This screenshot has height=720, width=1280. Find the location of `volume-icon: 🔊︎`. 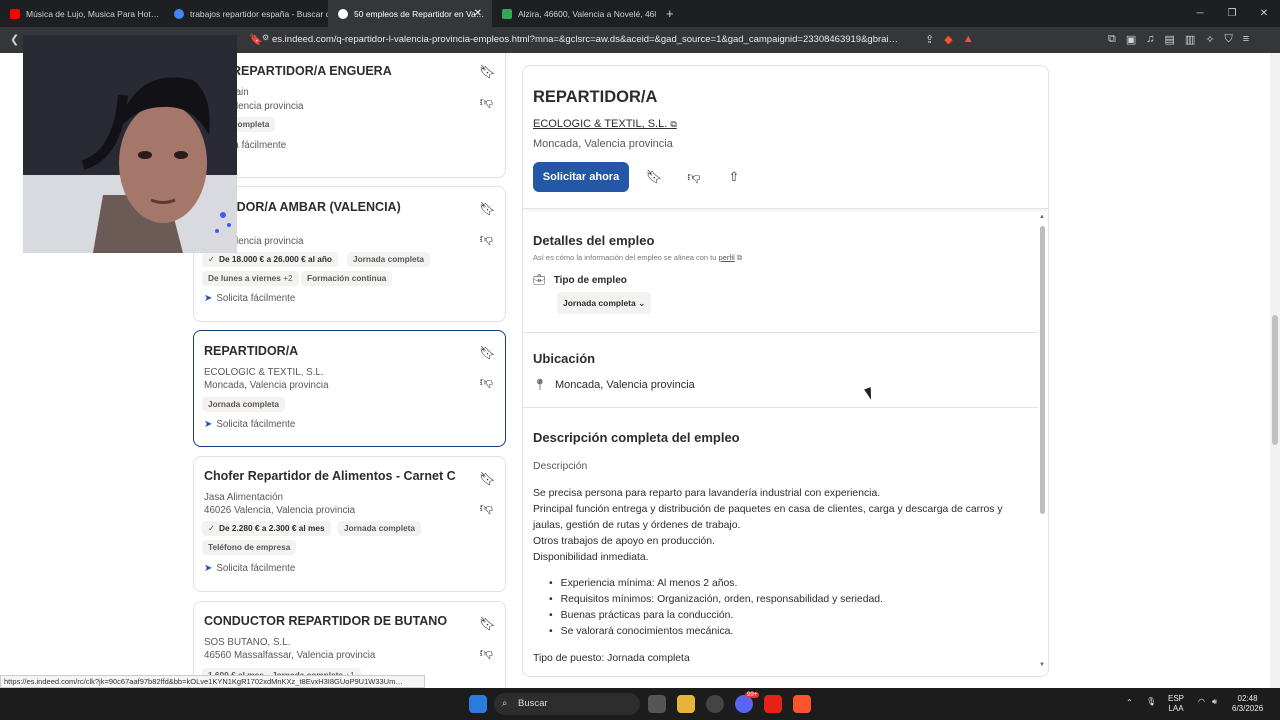

volume-icon: 🔊︎ is located at coordinates (1214, 702).